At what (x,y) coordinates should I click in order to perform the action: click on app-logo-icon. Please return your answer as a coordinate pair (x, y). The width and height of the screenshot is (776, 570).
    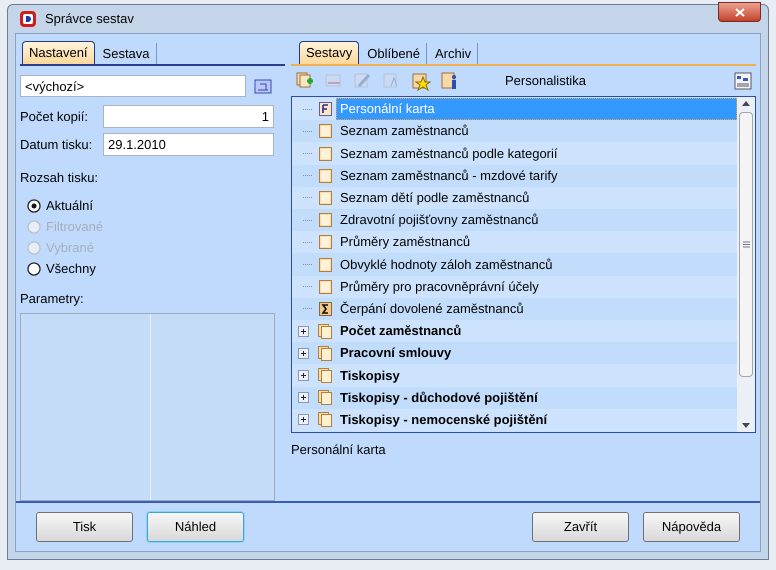
    Looking at the image, I should click on (28, 19).